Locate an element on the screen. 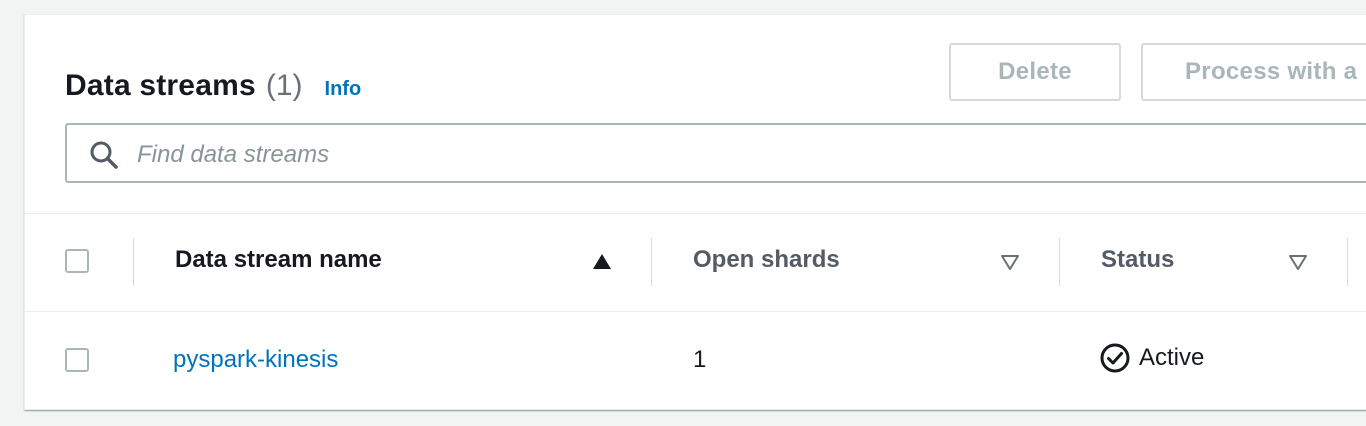 This screenshot has height=426, width=1366. process-with-analytics-button: Process with a is located at coordinates (1253, 72).